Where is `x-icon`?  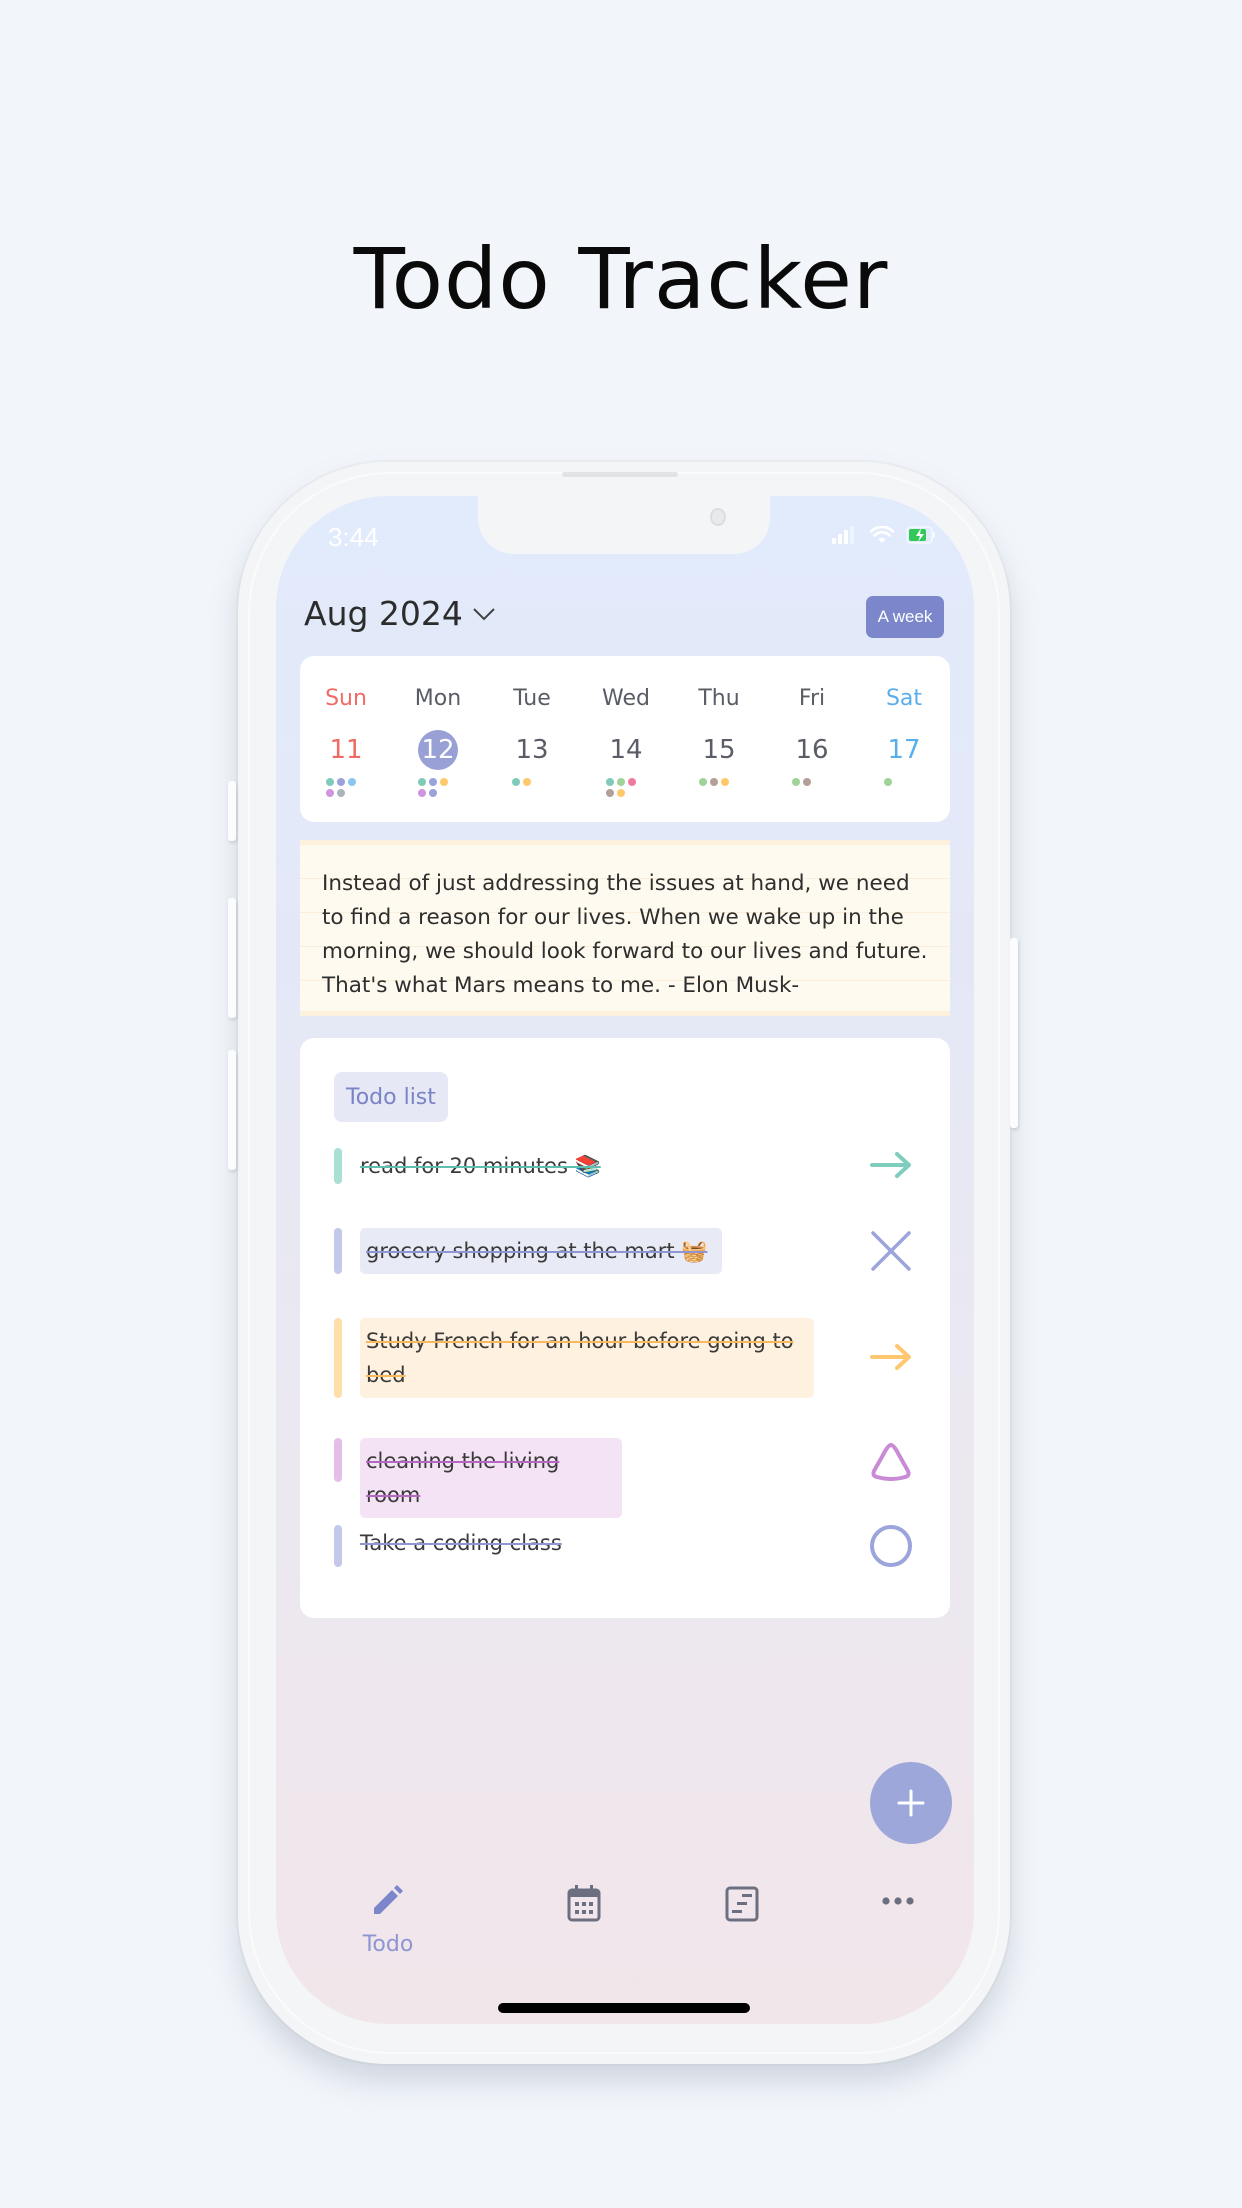 x-icon is located at coordinates (891, 1251).